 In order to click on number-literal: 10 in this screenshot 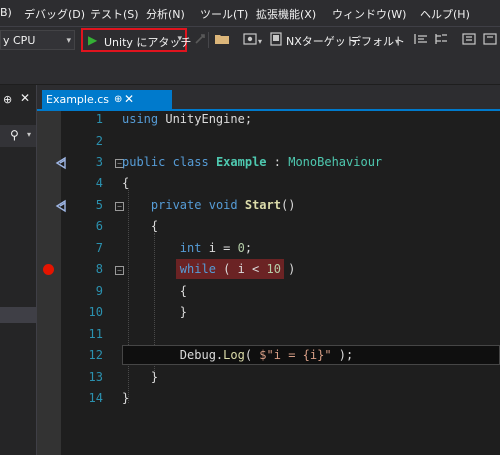, I will do `click(273, 269)`.